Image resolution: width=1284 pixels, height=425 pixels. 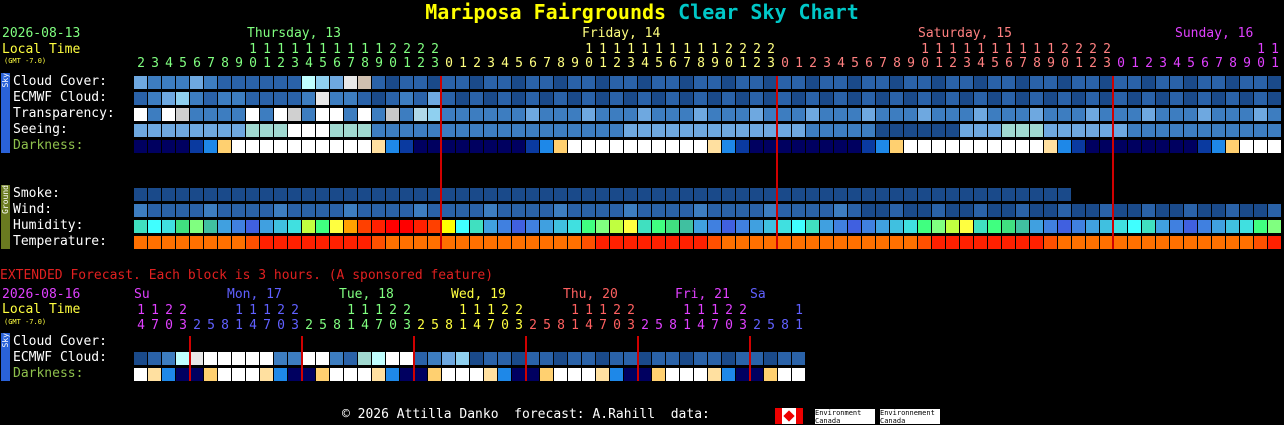 I want to click on hour-ones: 1, so click(x=1135, y=63).